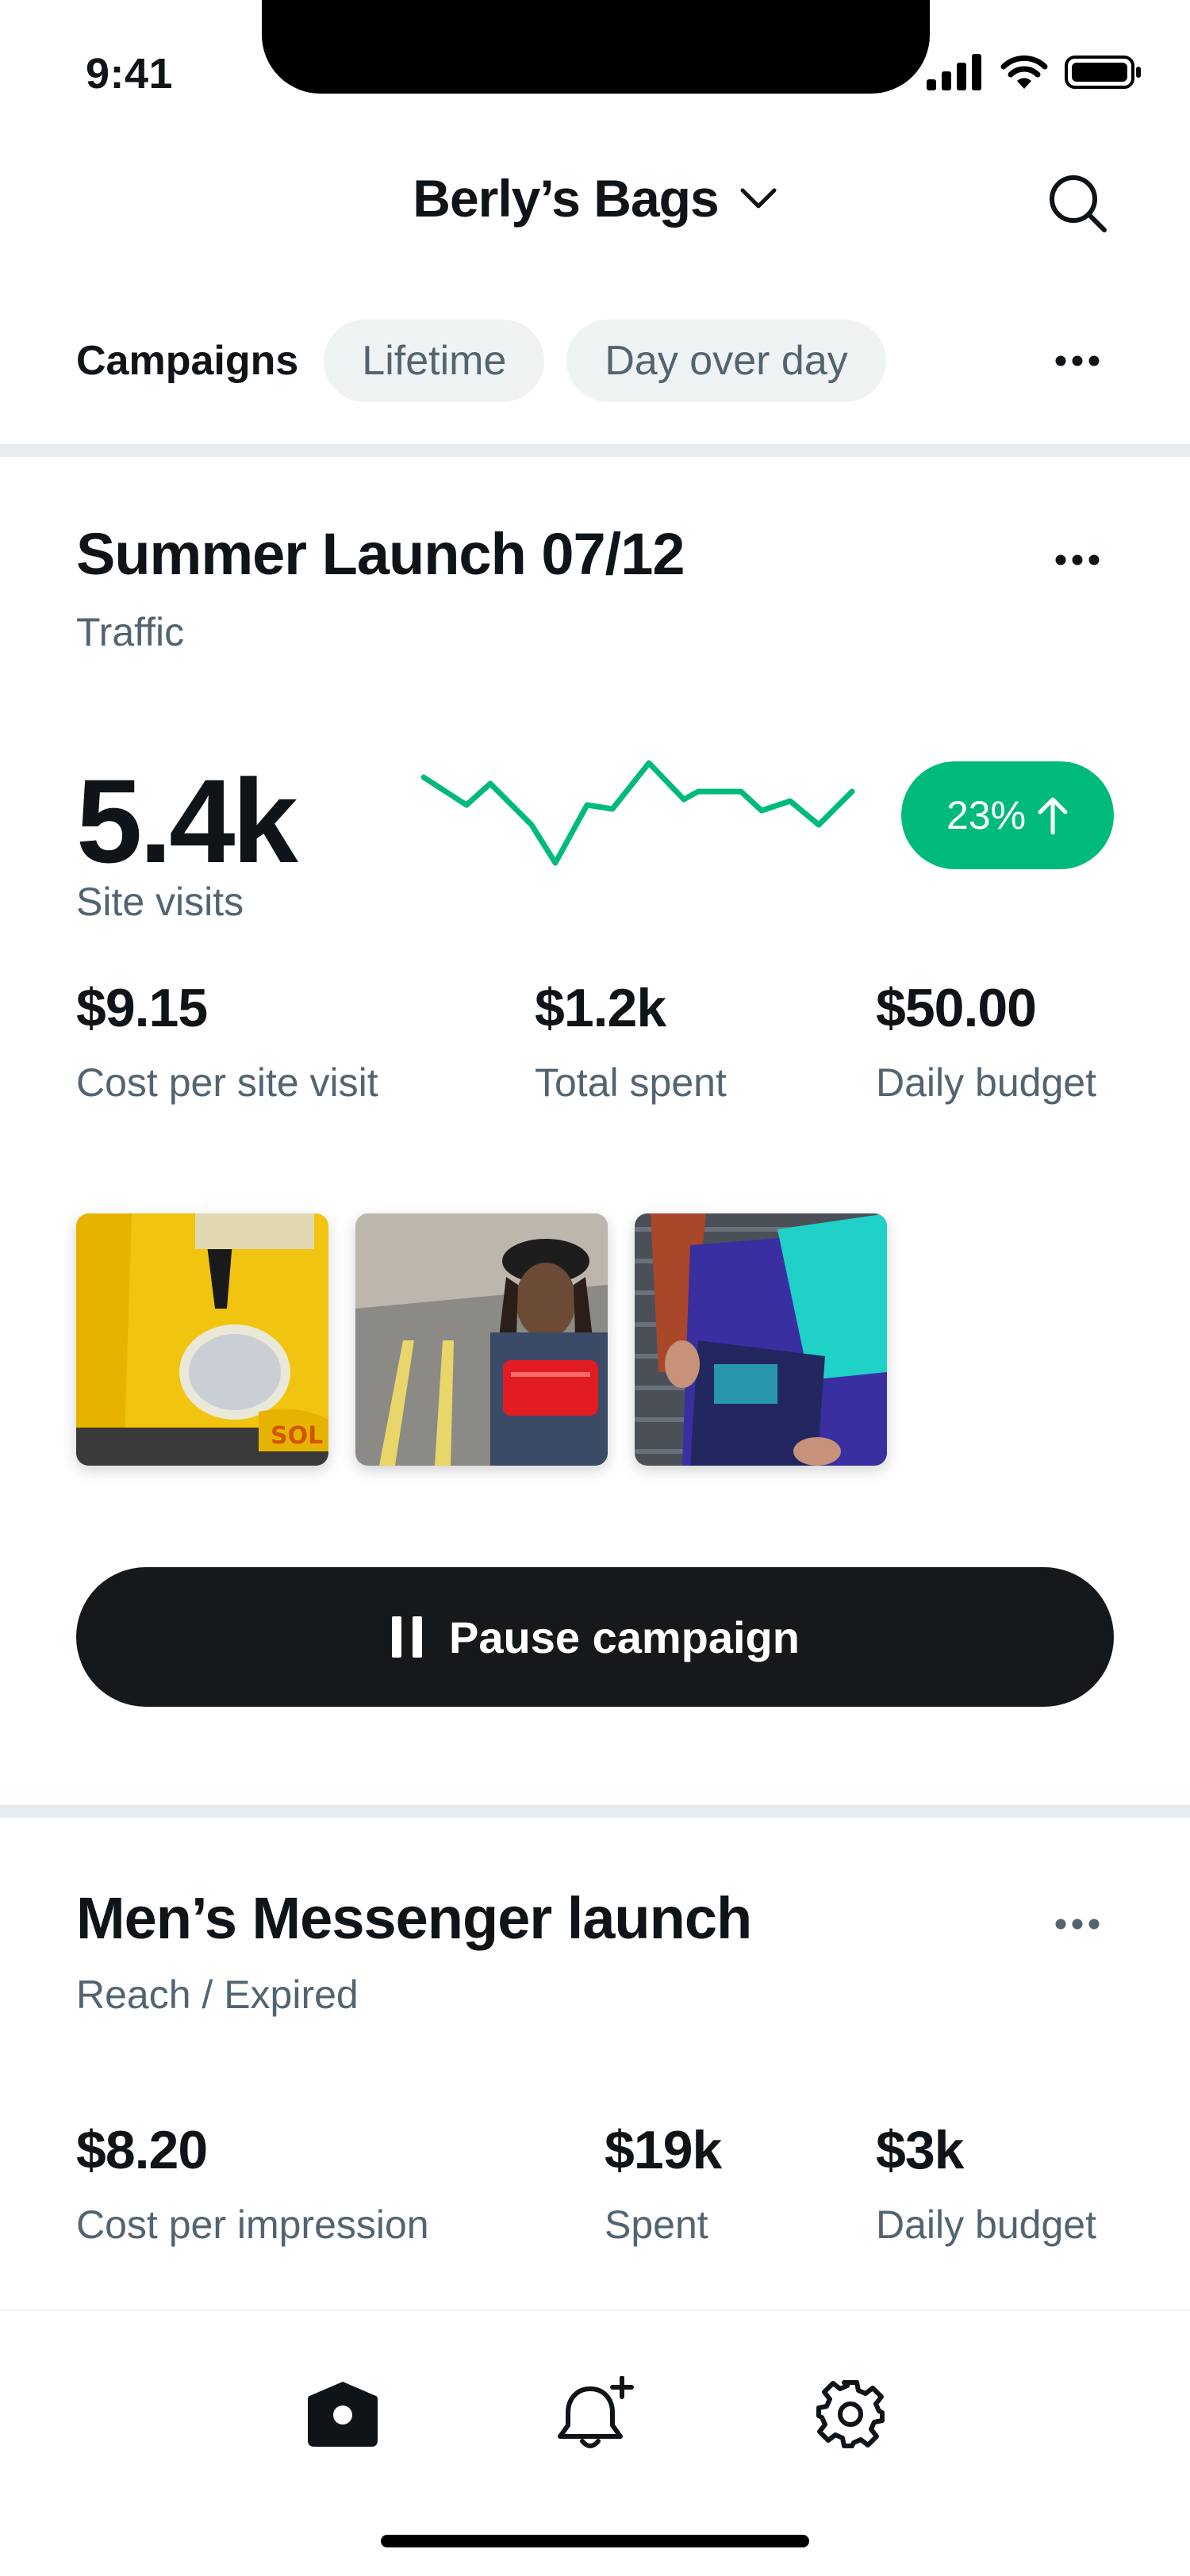 The width and height of the screenshot is (1190, 2576). Describe the element at coordinates (187, 820) in the screenshot. I see `headline-metric-value: 5.4k` at that location.